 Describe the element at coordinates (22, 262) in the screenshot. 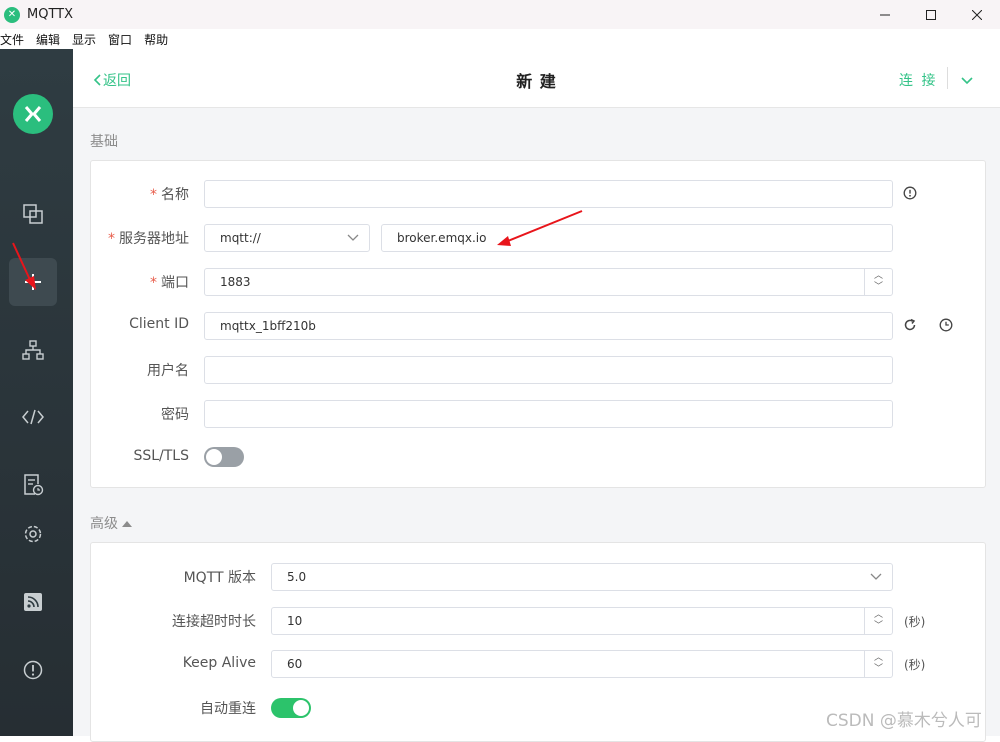

I see `annotation-arrow-sidebar` at that location.